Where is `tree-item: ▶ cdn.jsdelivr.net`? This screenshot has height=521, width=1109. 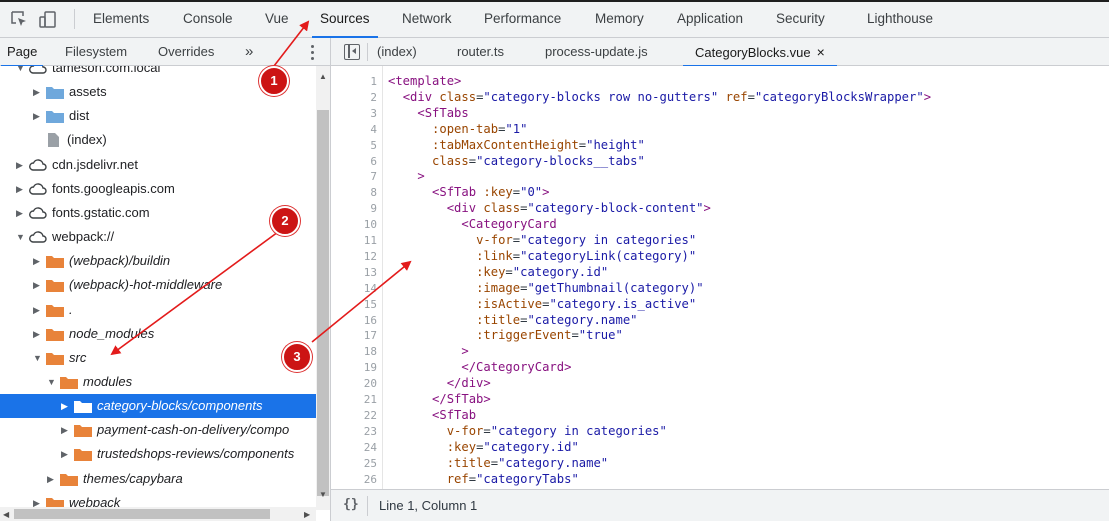 tree-item: ▶ cdn.jsdelivr.net is located at coordinates (158, 165).